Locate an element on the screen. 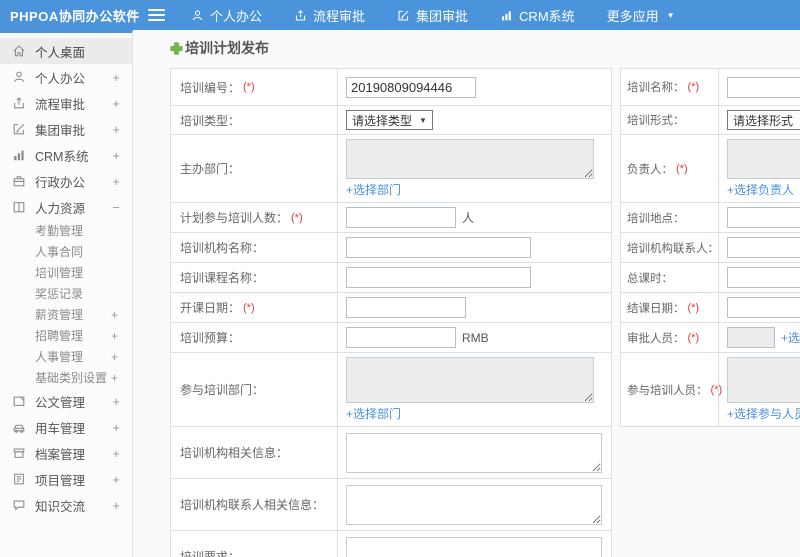 The height and width of the screenshot is (557, 800). sidebar-item-project-mgmt: 项目管理 + is located at coordinates (66, 479).